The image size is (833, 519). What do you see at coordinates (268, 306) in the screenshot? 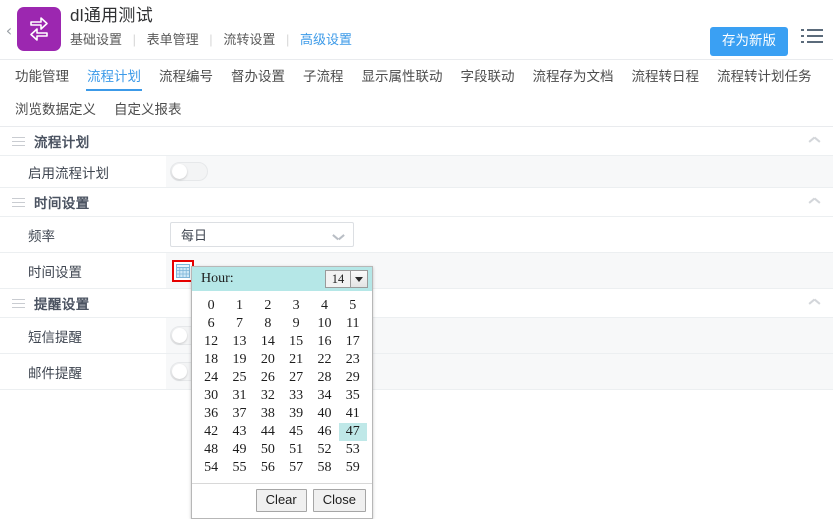
I see `minute-cell: 2` at bounding box center [268, 306].